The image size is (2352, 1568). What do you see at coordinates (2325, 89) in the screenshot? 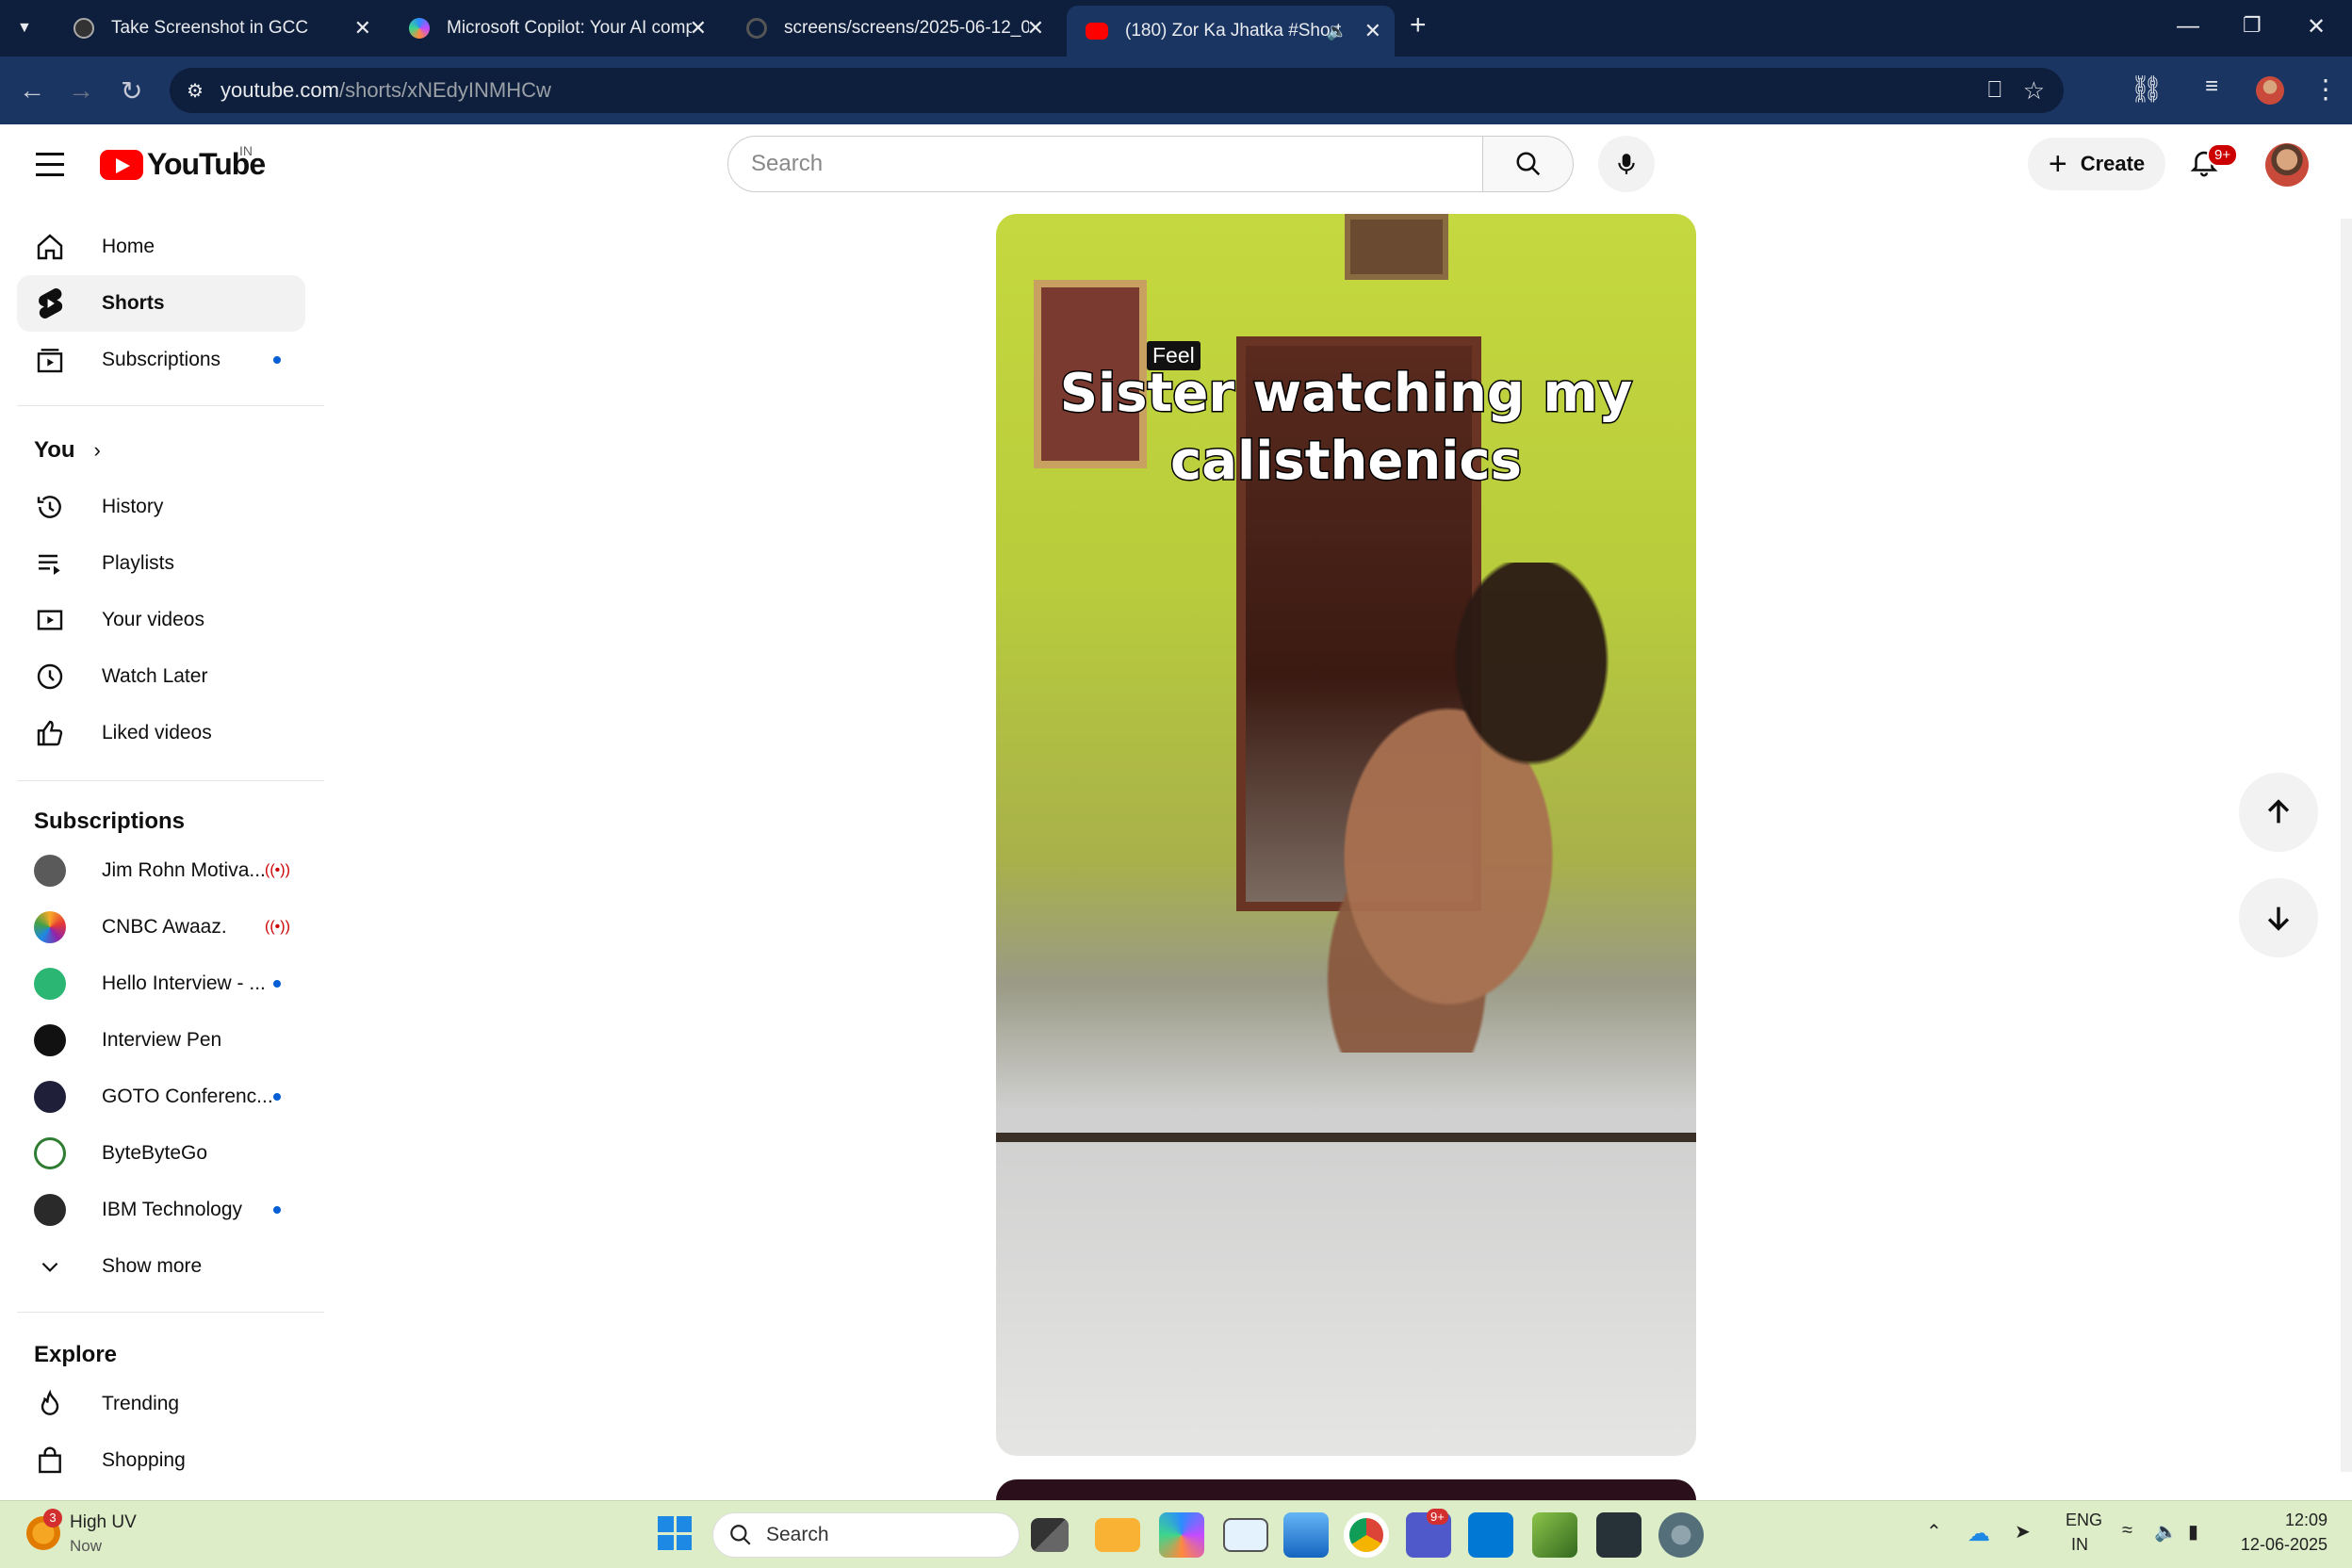
I see `more-menu-icon: ⋮` at bounding box center [2325, 89].